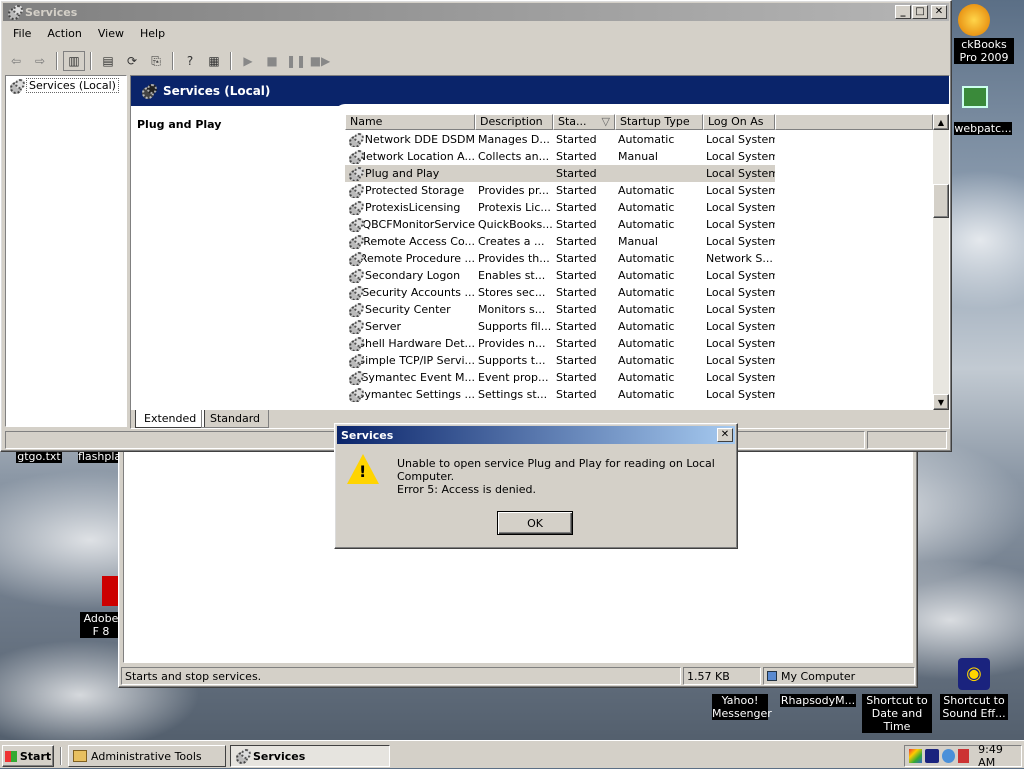  What do you see at coordinates (408, 309) in the screenshot?
I see `row-name: Security Center` at bounding box center [408, 309].